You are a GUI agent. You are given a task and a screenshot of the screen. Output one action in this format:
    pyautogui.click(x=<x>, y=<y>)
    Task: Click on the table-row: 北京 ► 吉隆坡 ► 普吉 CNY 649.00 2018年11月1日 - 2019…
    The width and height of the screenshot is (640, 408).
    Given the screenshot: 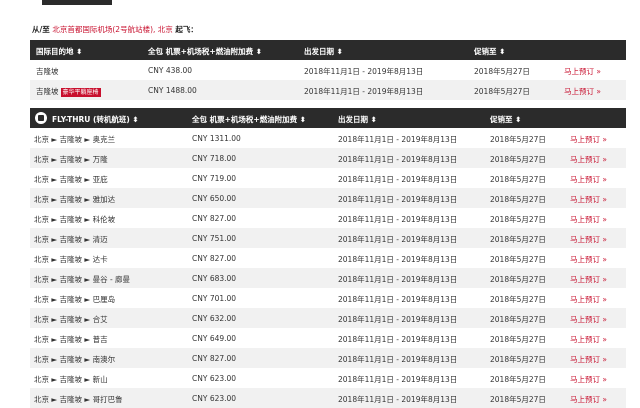 What is the action you would take?
    pyautogui.click(x=328, y=338)
    